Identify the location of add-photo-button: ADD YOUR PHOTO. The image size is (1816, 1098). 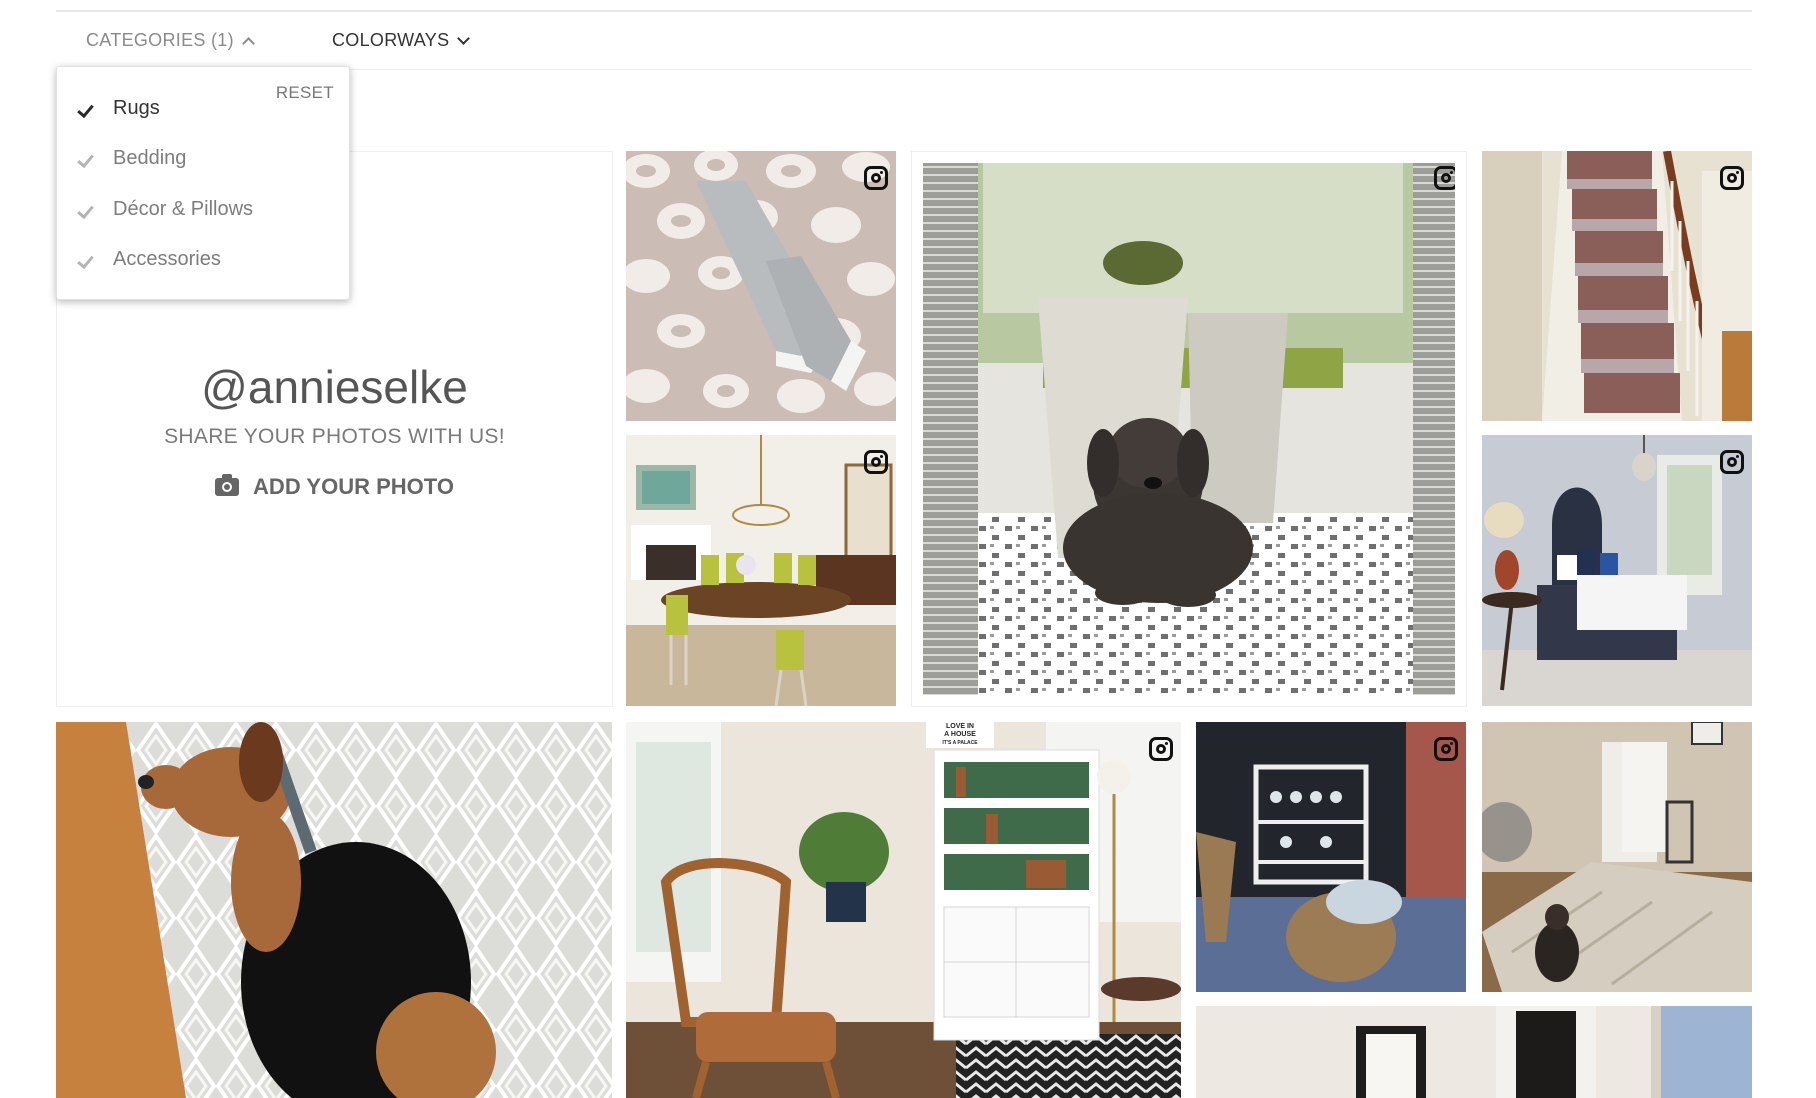
(334, 487).